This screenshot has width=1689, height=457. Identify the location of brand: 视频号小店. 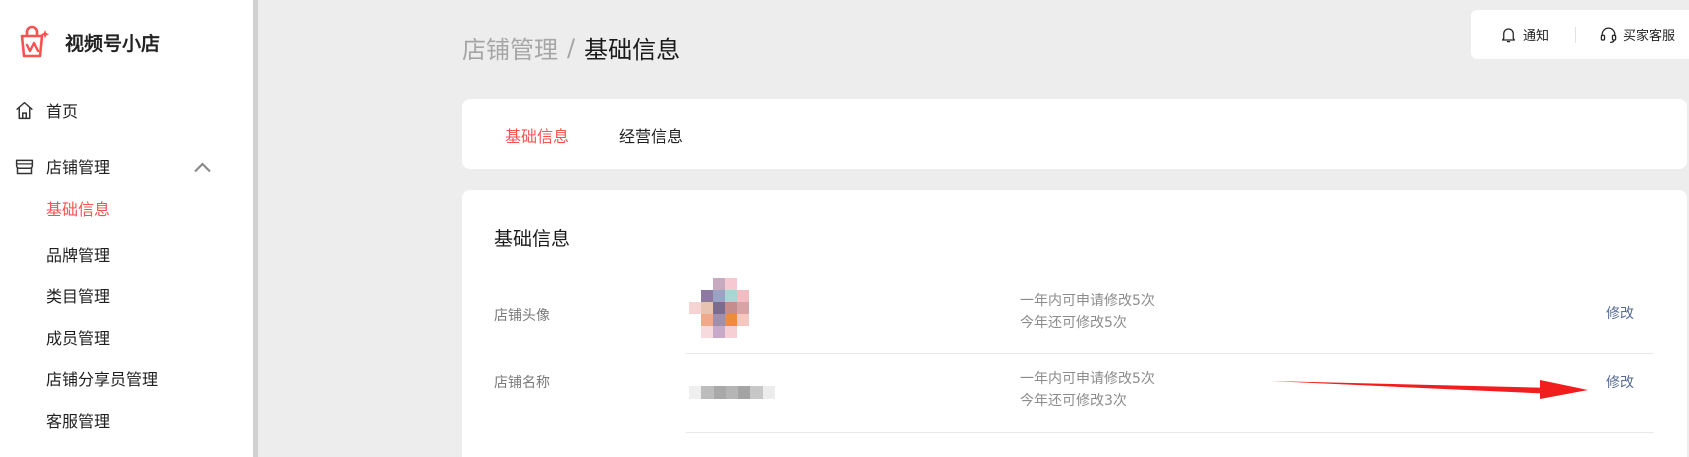
(88, 42).